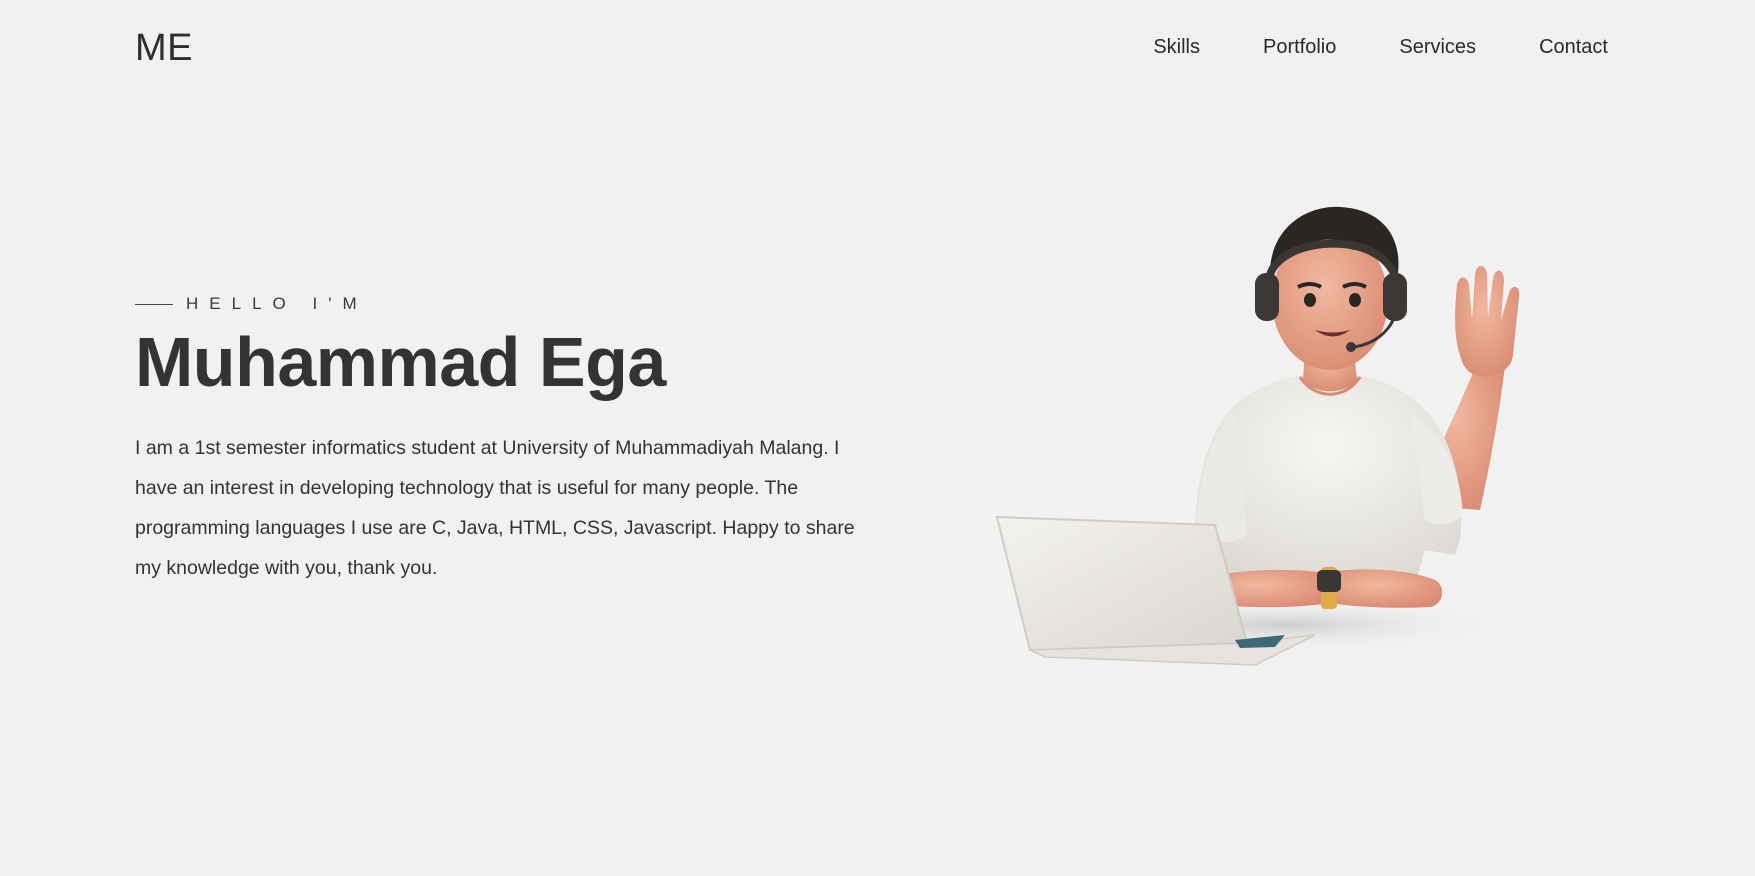 The height and width of the screenshot is (876, 1755). Describe the element at coordinates (1299, 47) in the screenshot. I see `nav-link-portfolio: Portfolio` at that location.